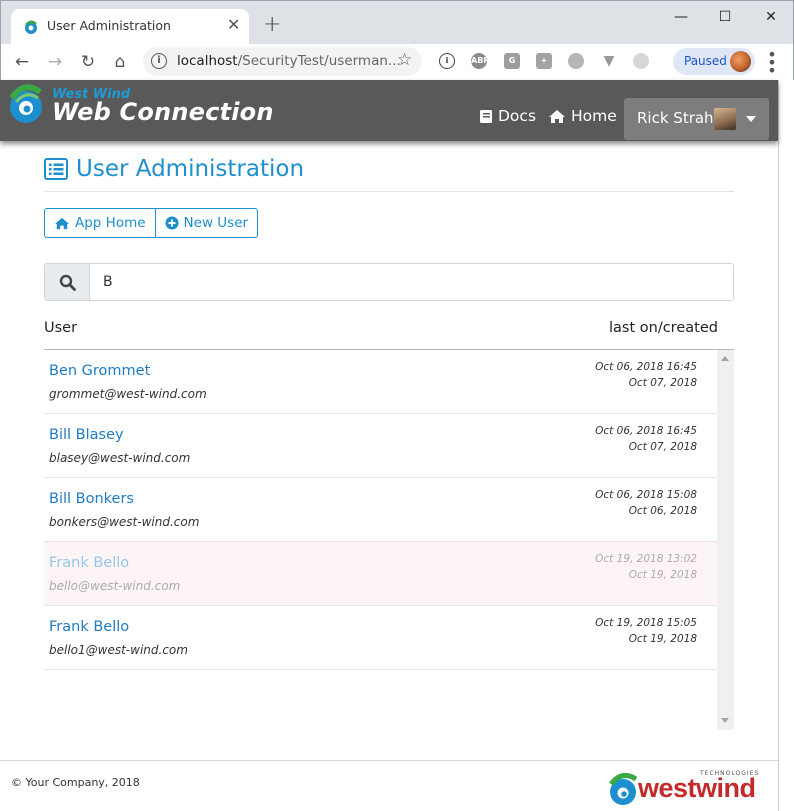  I want to click on search-icon, so click(67, 282).